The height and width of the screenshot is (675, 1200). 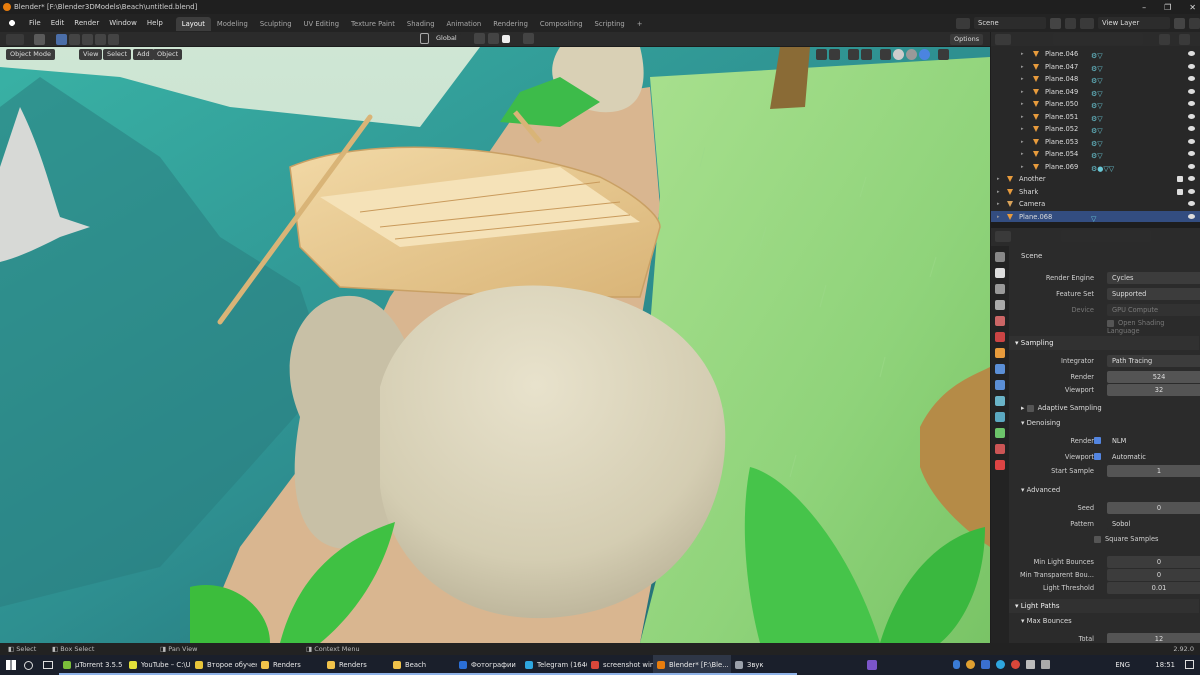 I want to click on tray-app-icon, so click(x=970, y=664).